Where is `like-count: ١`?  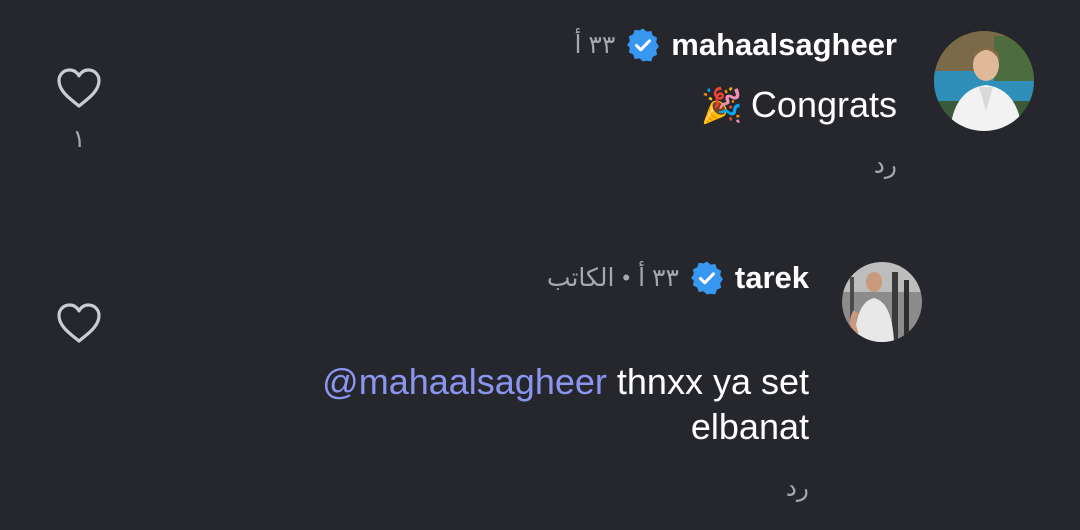 like-count: ١ is located at coordinates (79, 139).